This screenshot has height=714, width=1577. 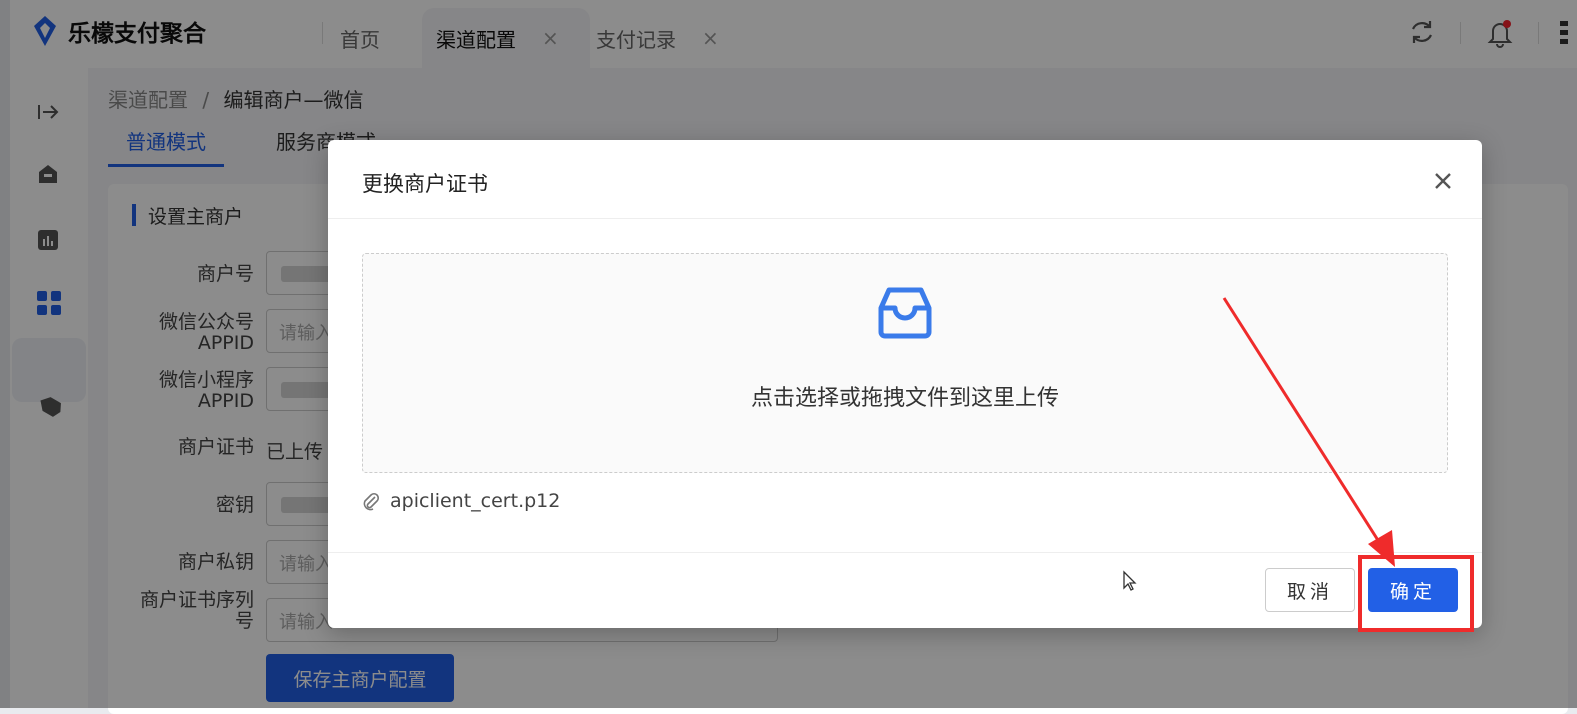 What do you see at coordinates (1302, 421) in the screenshot?
I see `arrow-line` at bounding box center [1302, 421].